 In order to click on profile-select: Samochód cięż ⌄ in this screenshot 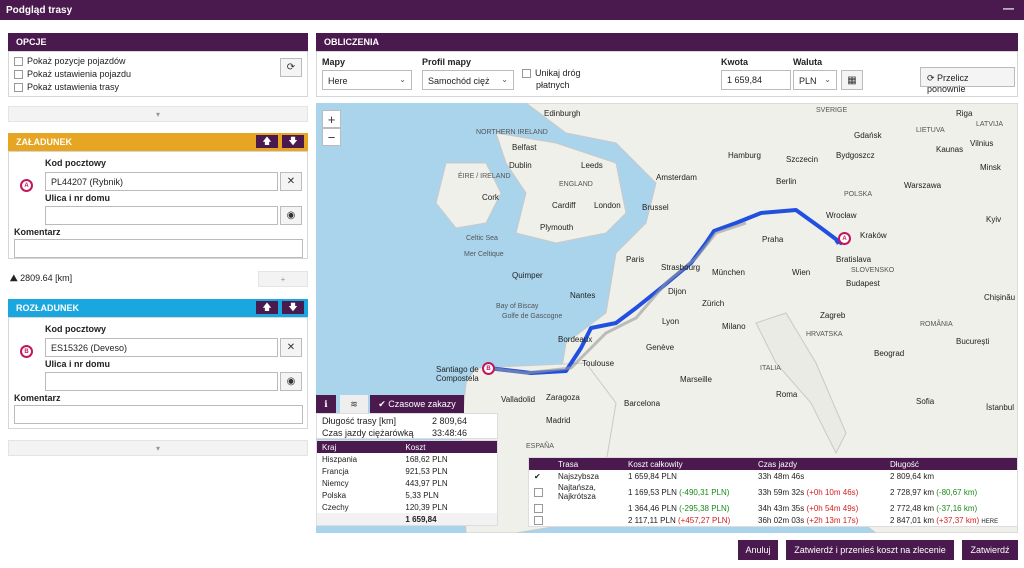, I will do `click(468, 80)`.